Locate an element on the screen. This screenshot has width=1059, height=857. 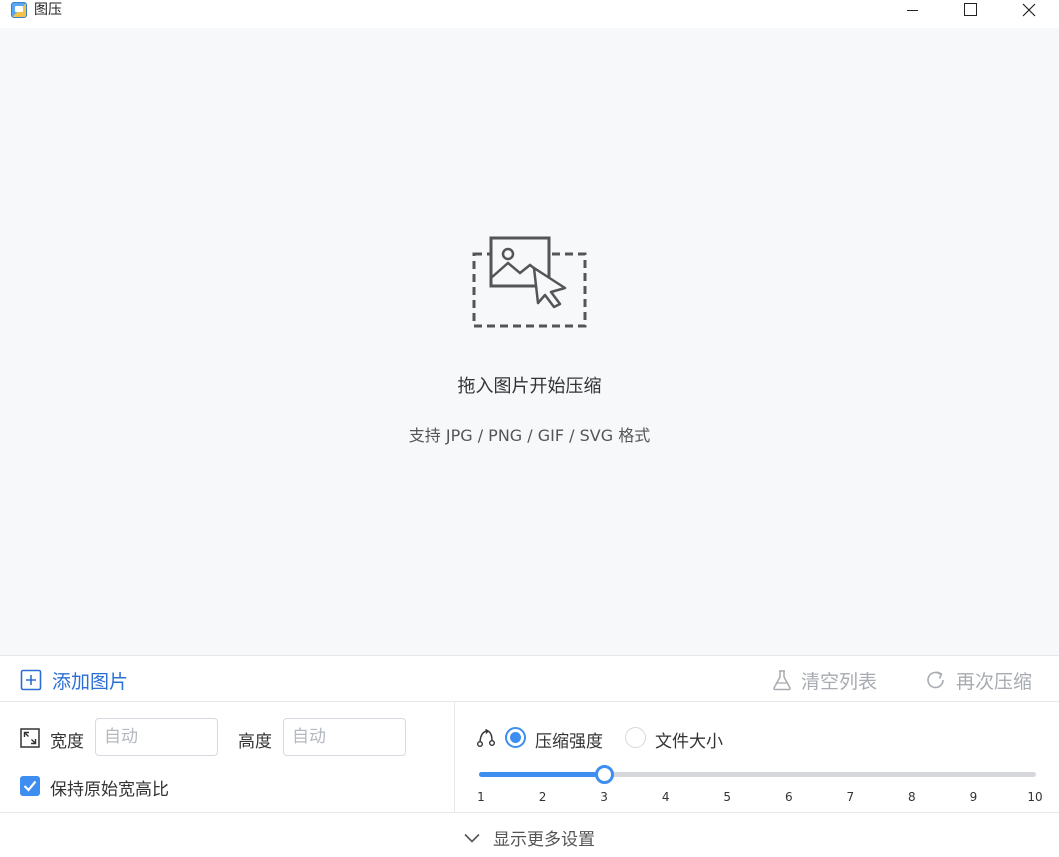
clear-list-label: 清空列表 is located at coordinates (839, 681).